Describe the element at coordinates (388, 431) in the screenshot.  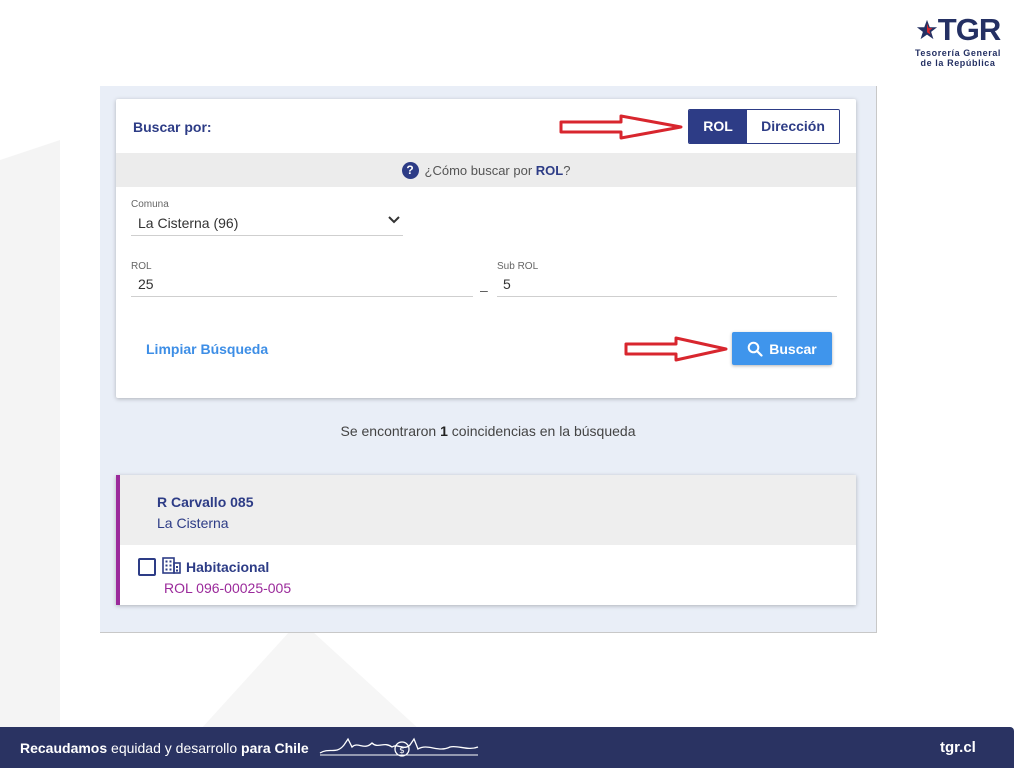
I see `results-prefix: Se encontraron` at that location.